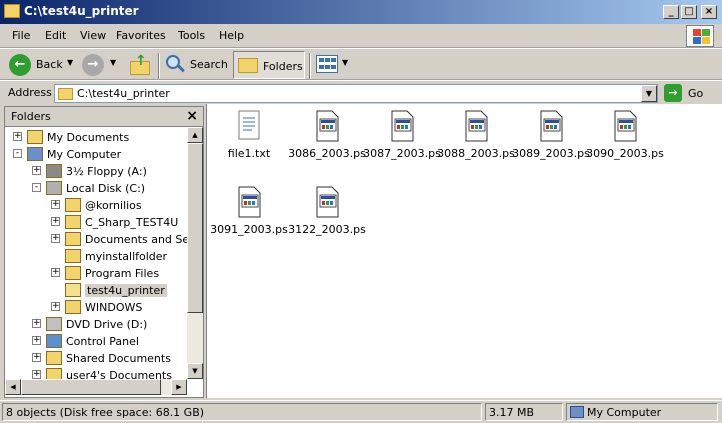 The width and height of the screenshot is (722, 423). What do you see at coordinates (249, 141) in the screenshot?
I see `file-item: file1.txt` at bounding box center [249, 141].